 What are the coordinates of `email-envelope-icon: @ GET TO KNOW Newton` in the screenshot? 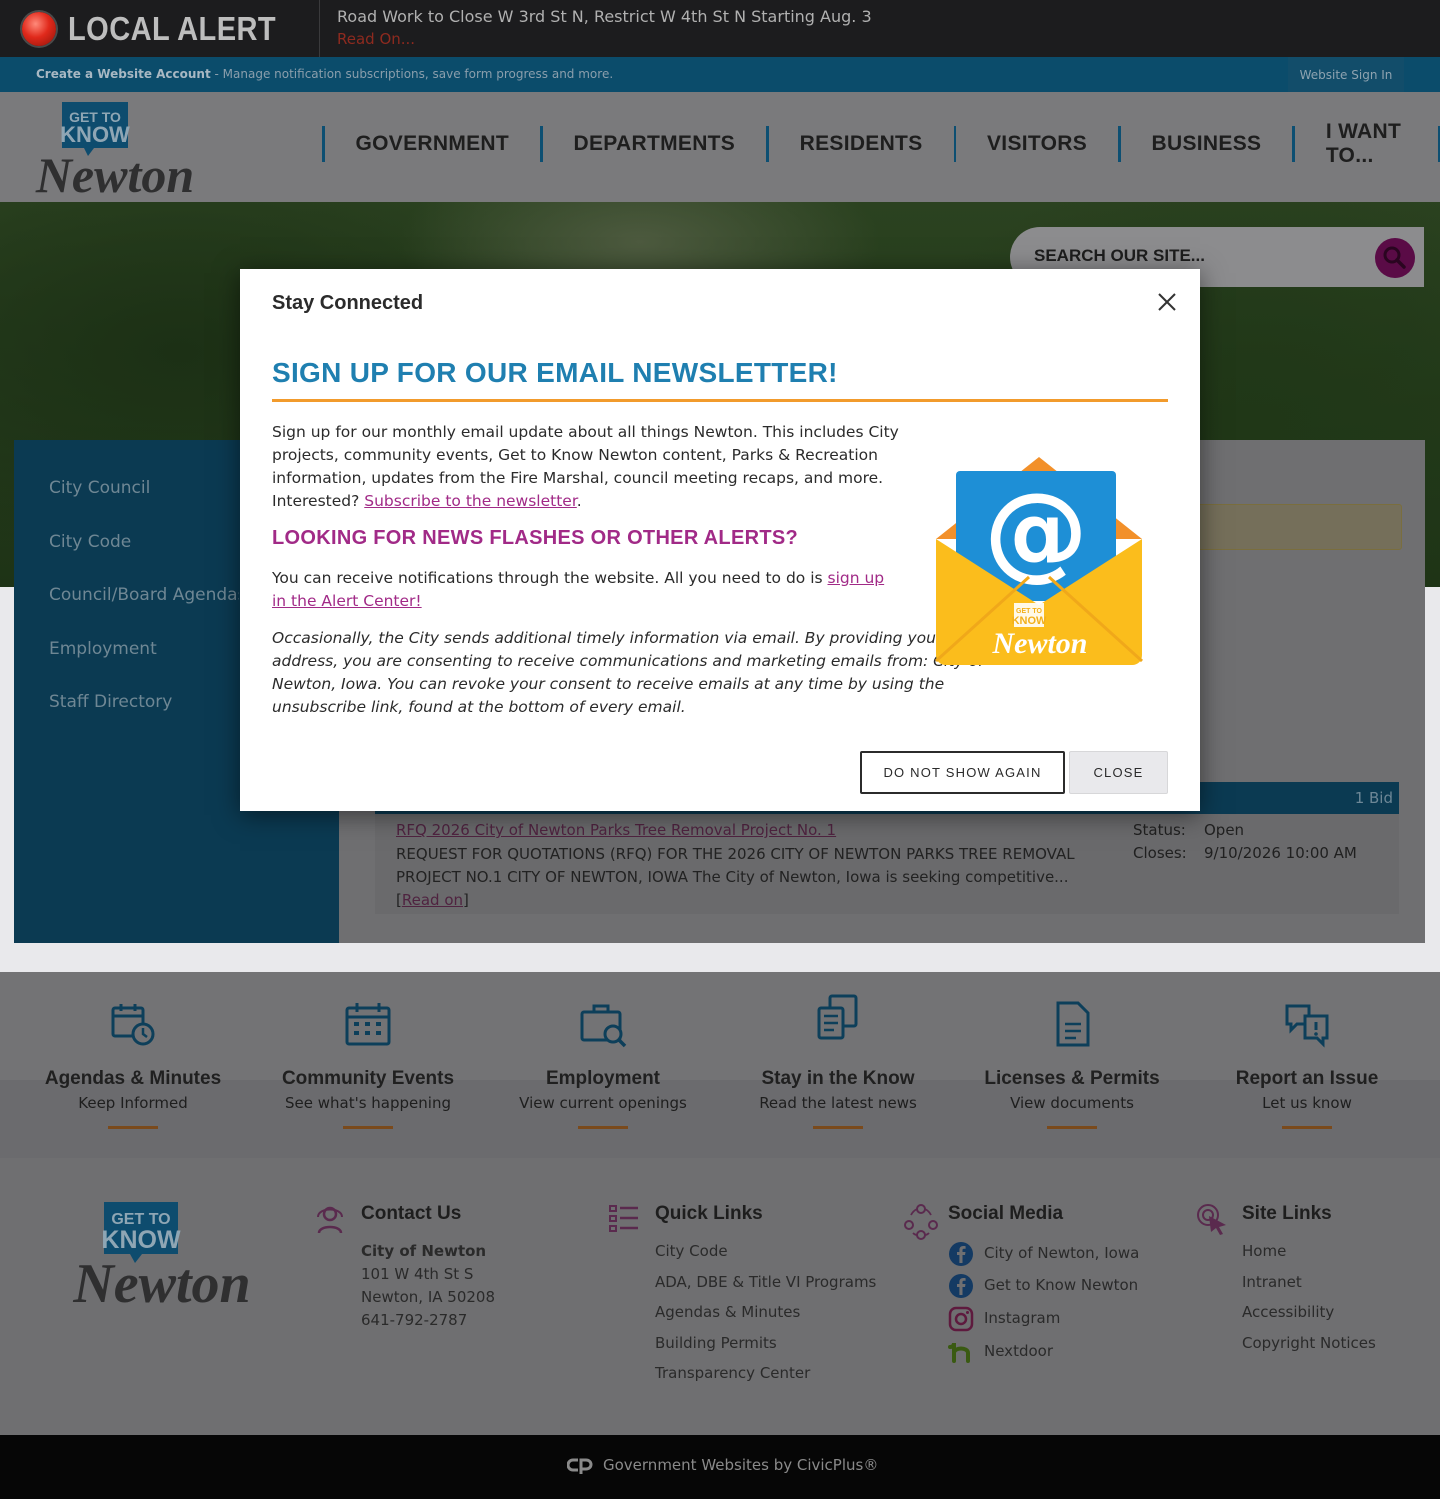 It's located at (1039, 561).